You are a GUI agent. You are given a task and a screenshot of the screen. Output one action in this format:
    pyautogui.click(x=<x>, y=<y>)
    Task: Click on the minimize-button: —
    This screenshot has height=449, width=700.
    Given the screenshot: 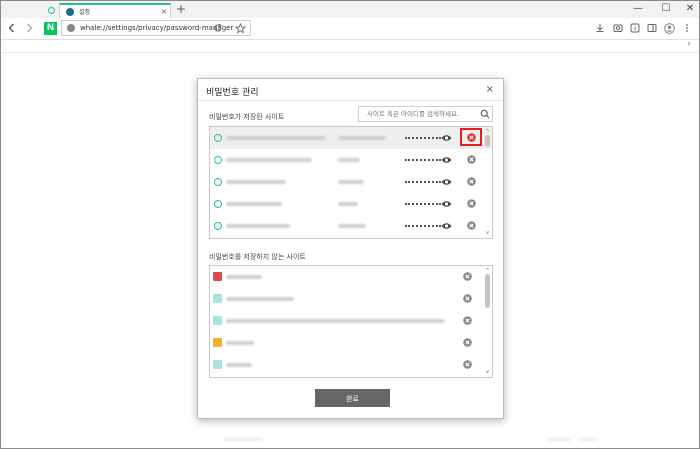 What is the action you would take?
    pyautogui.click(x=638, y=9)
    